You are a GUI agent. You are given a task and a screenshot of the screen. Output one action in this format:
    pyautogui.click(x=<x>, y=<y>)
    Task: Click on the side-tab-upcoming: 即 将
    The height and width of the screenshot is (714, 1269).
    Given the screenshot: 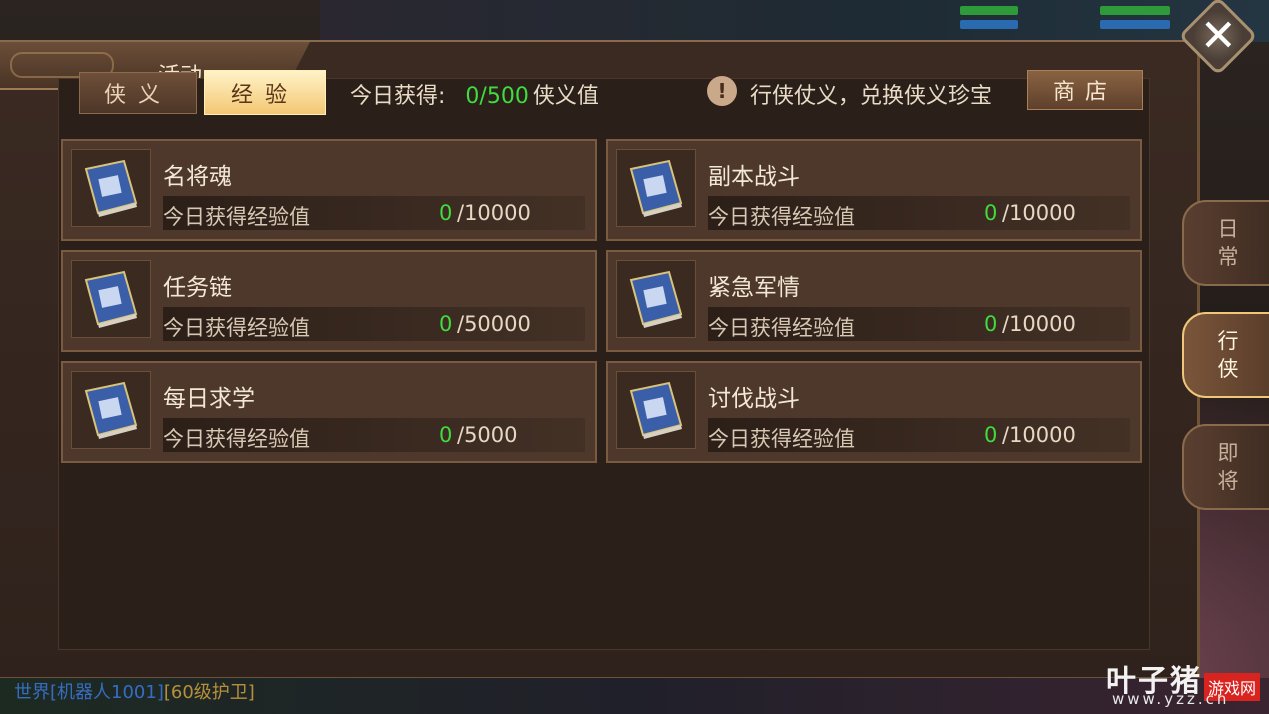 What is the action you would take?
    pyautogui.click(x=1225, y=467)
    